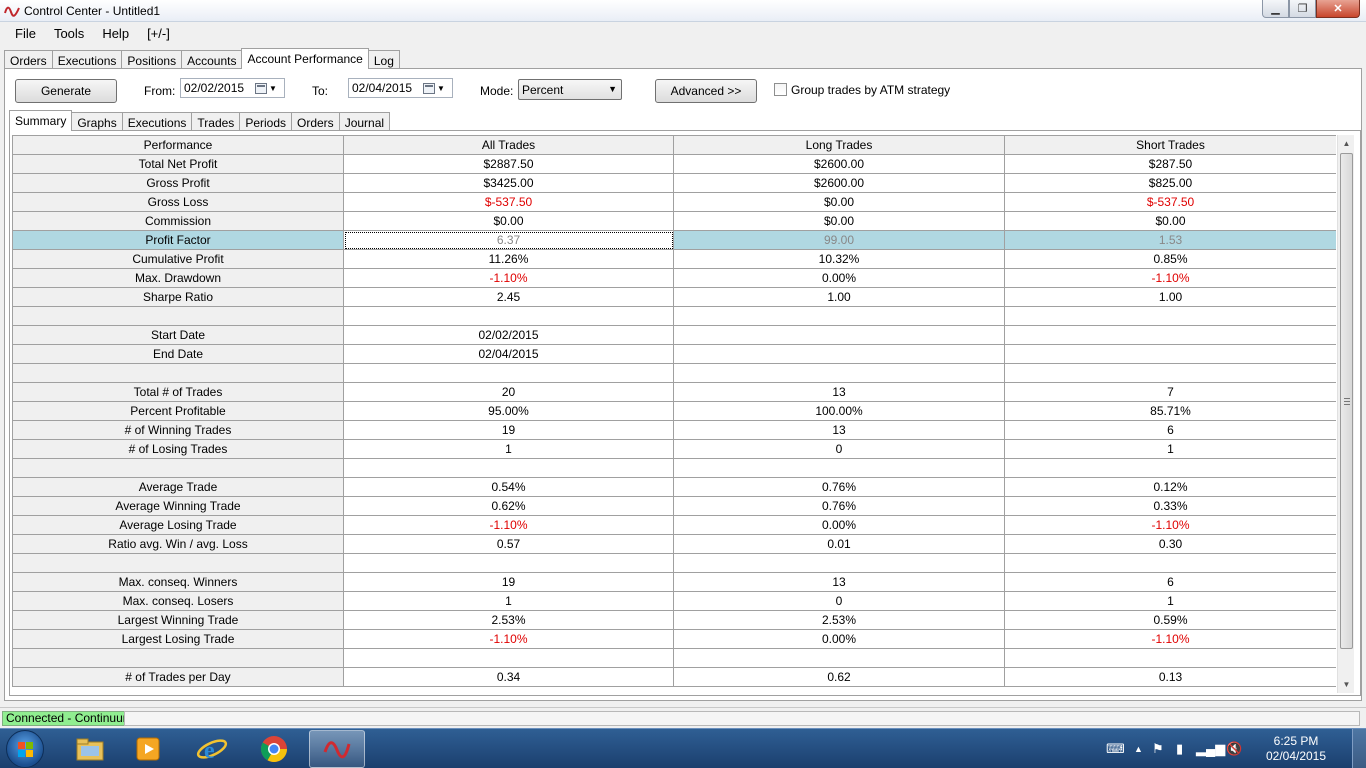  Describe the element at coordinates (1115, 749) in the screenshot. I see `keyboard-icon: ⌨` at that location.